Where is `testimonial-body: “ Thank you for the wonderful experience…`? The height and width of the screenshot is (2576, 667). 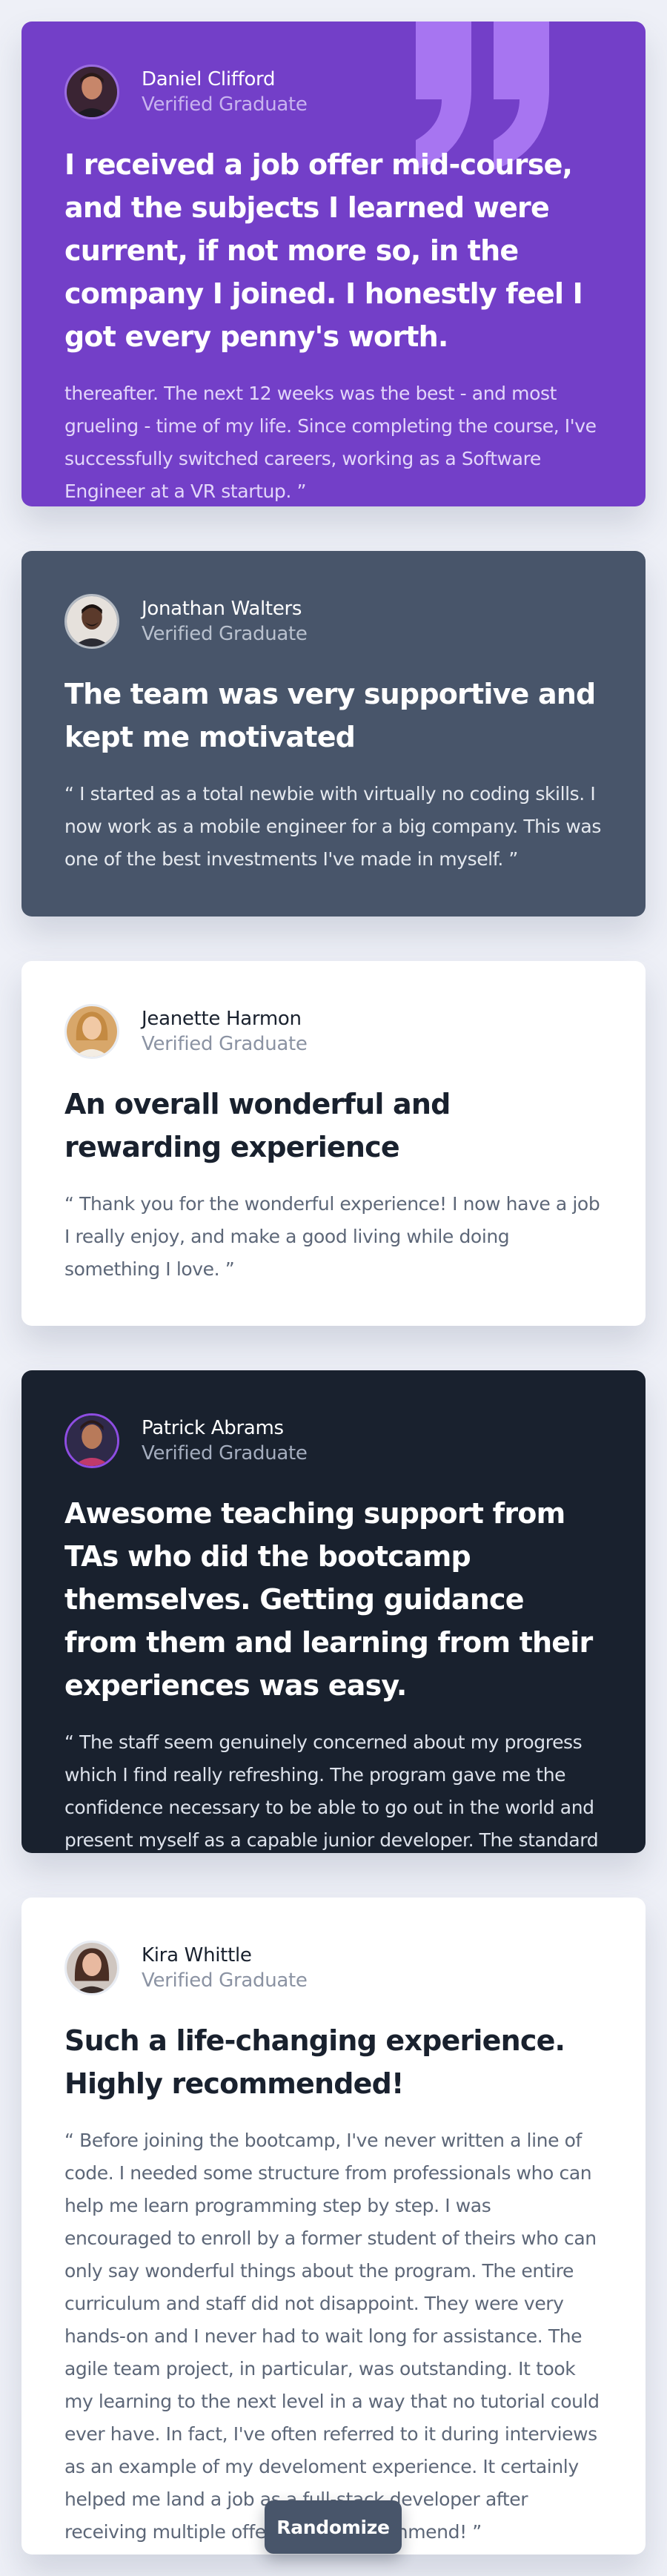 testimonial-body: “ Thank you for the wonderful experience… is located at coordinates (332, 1236).